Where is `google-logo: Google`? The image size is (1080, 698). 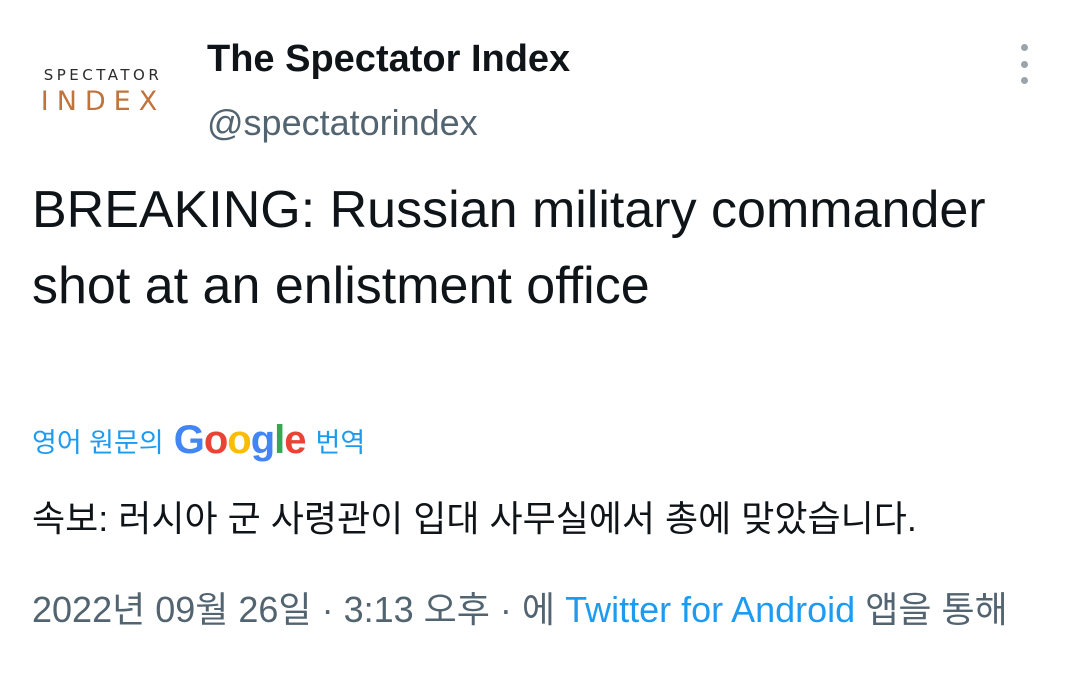 google-logo: Google is located at coordinates (240, 440).